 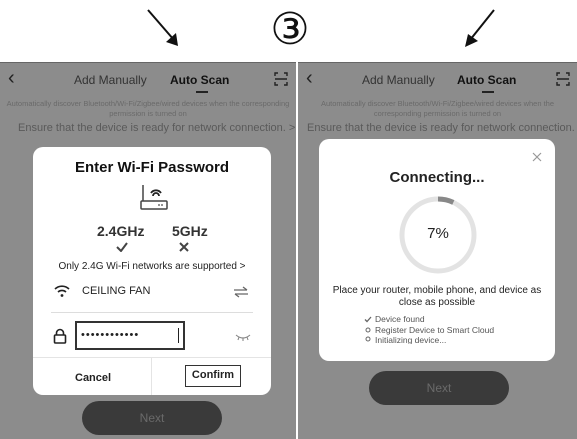 What do you see at coordinates (537, 157) in the screenshot?
I see `close-icon` at bounding box center [537, 157].